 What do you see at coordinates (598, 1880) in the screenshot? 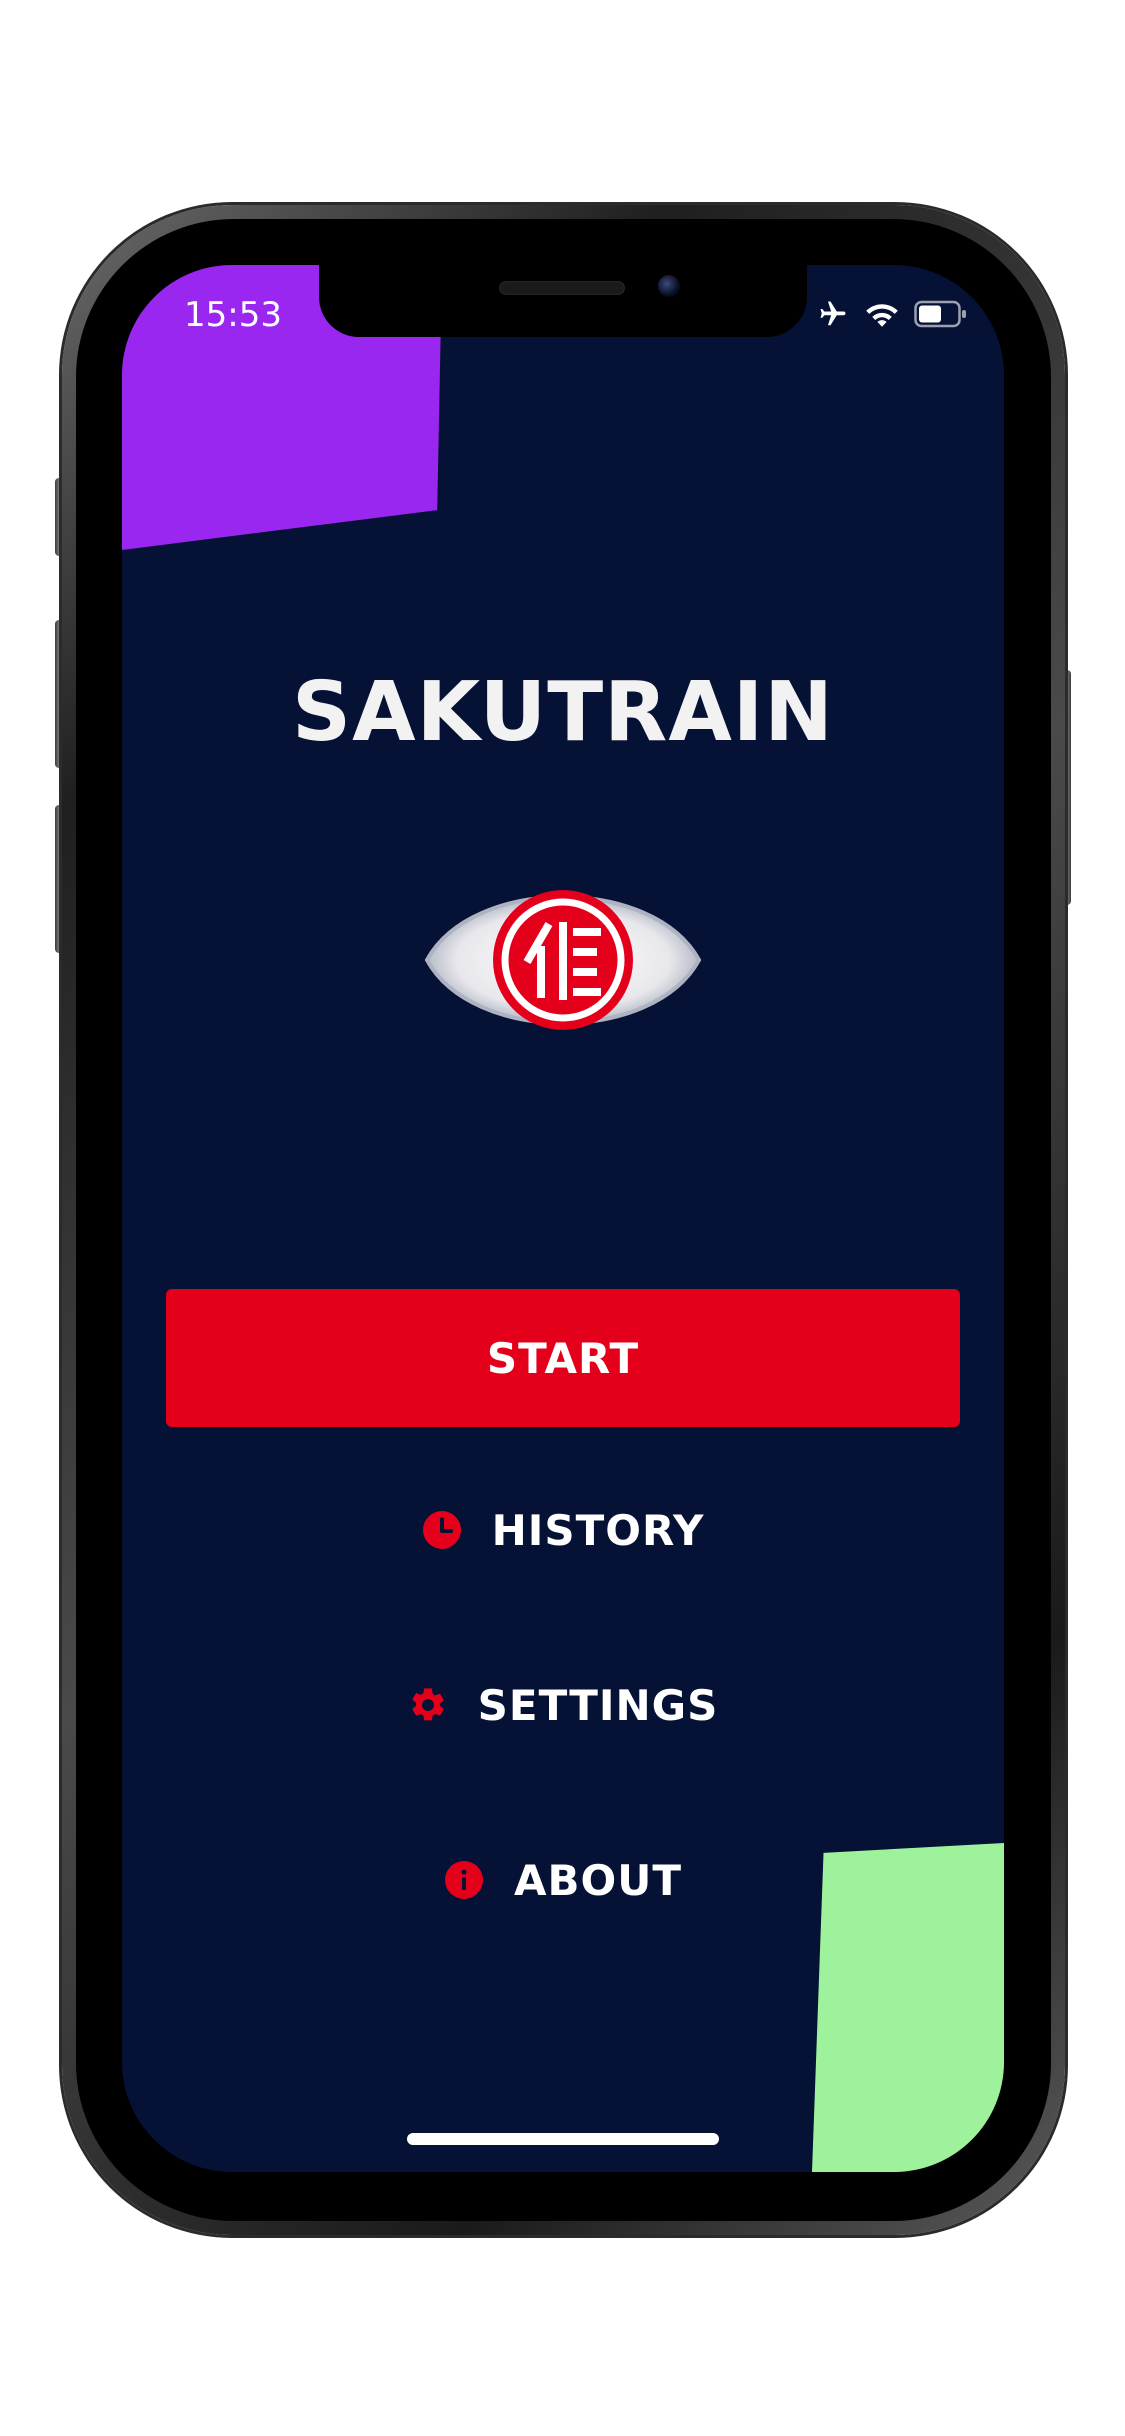
I see `about-menu-label: ABOUT` at bounding box center [598, 1880].